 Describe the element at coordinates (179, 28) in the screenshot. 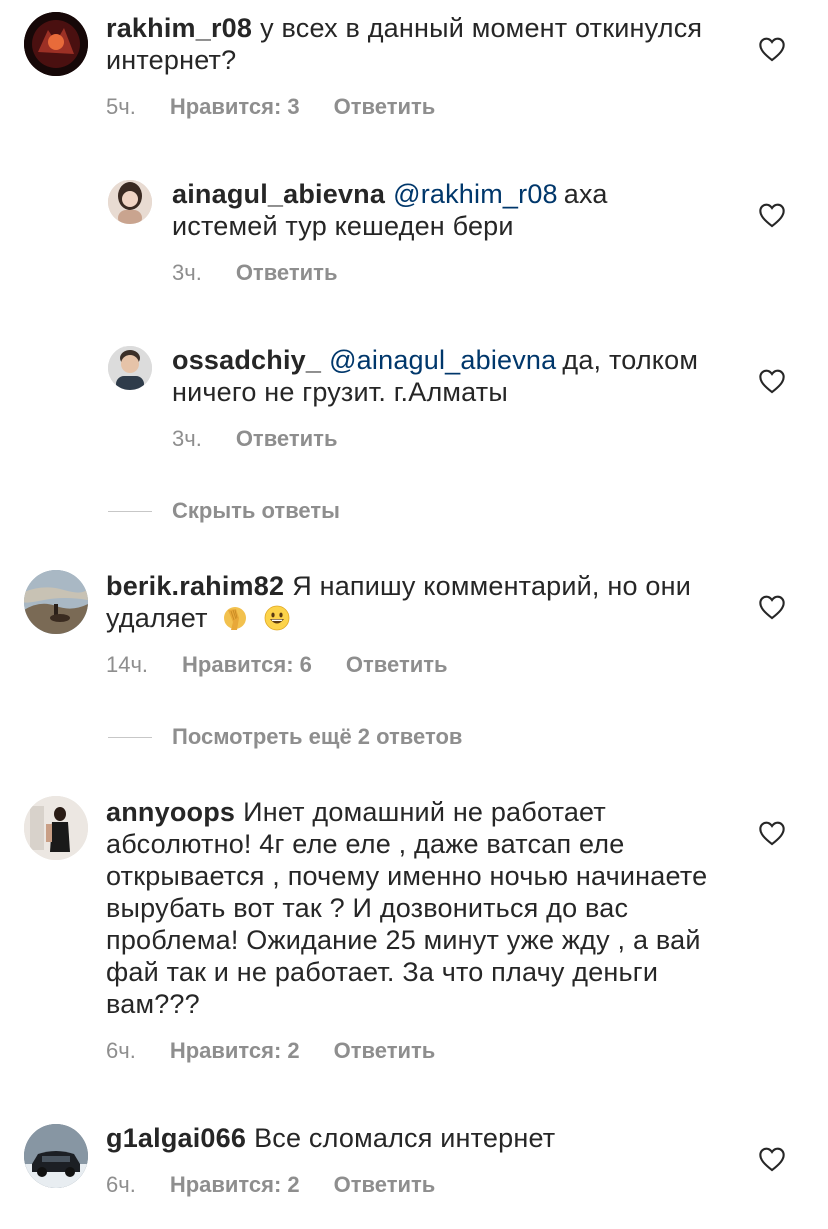

I see `username: rakhim_r08` at that location.